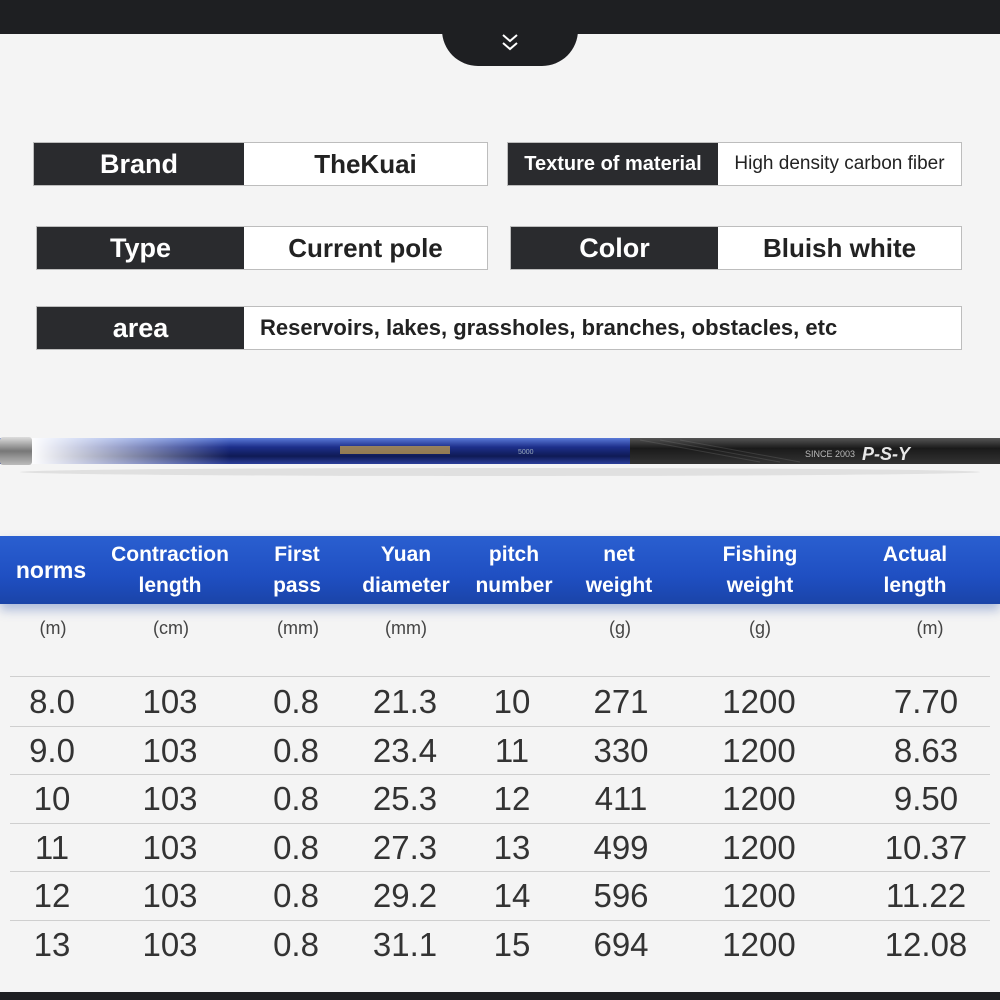 This screenshot has height=1000, width=1000. What do you see at coordinates (500, 676) in the screenshot?
I see `table-divider` at bounding box center [500, 676].